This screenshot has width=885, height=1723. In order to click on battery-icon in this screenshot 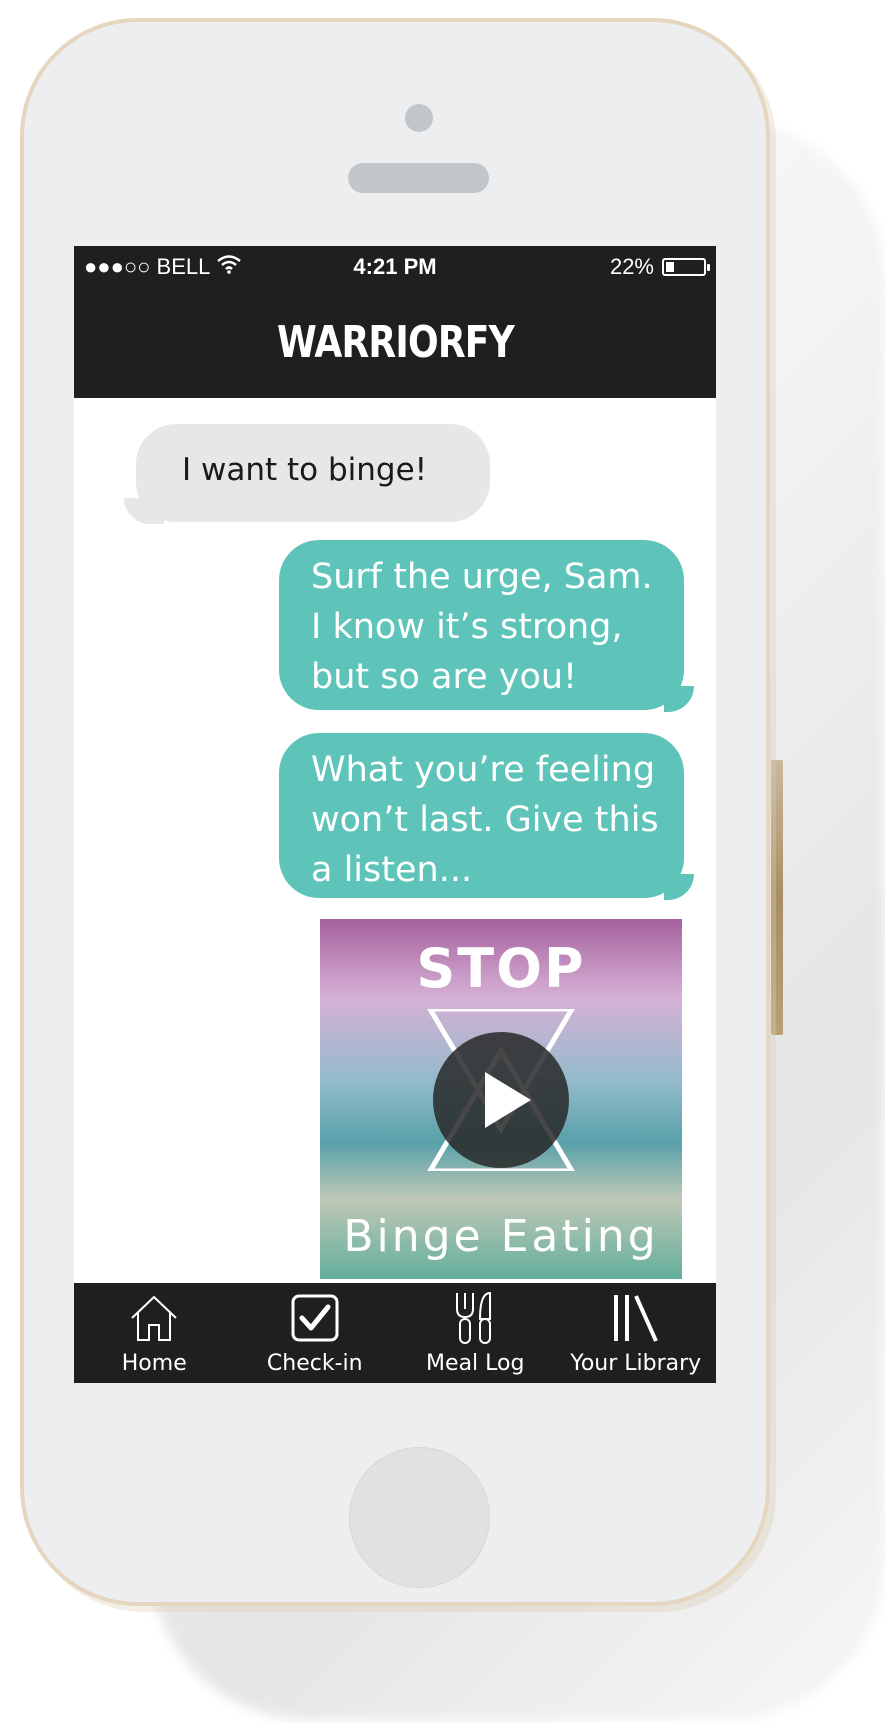, I will do `click(686, 267)`.